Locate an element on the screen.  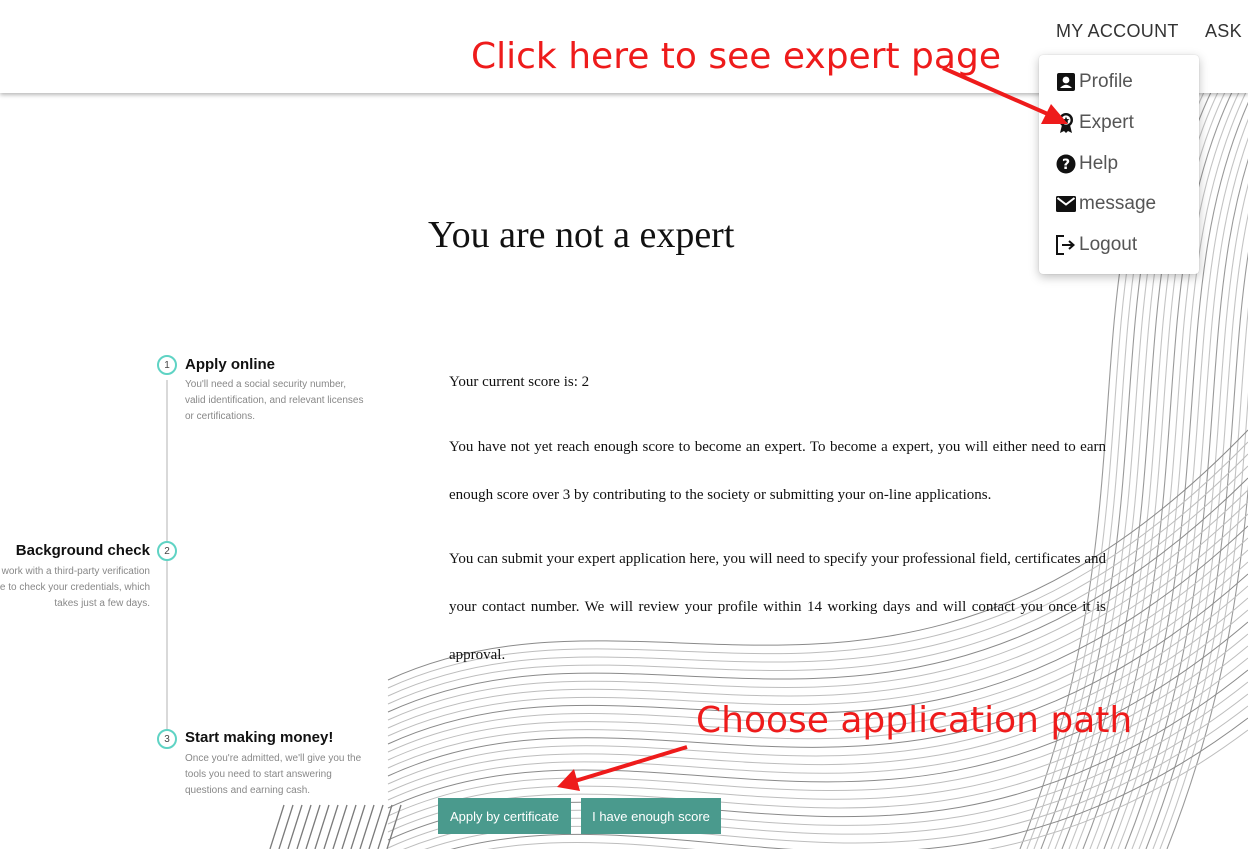
step-title: Background check is located at coordinates (82, 550).